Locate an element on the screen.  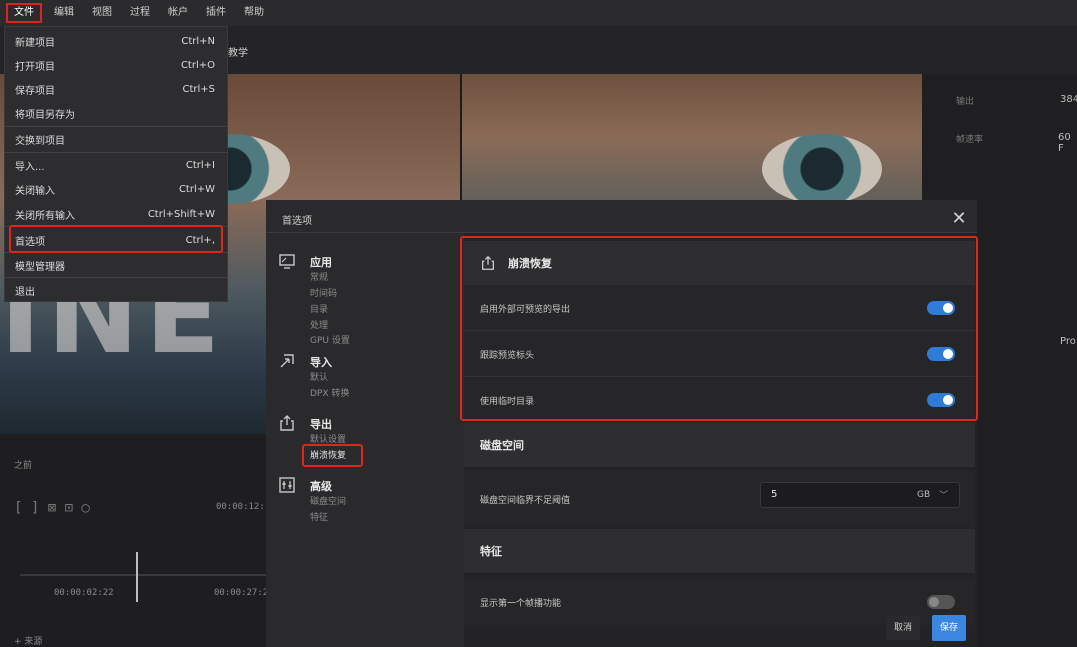
disk-threshold-select: 5 GB ﹀ is located at coordinates (860, 495).